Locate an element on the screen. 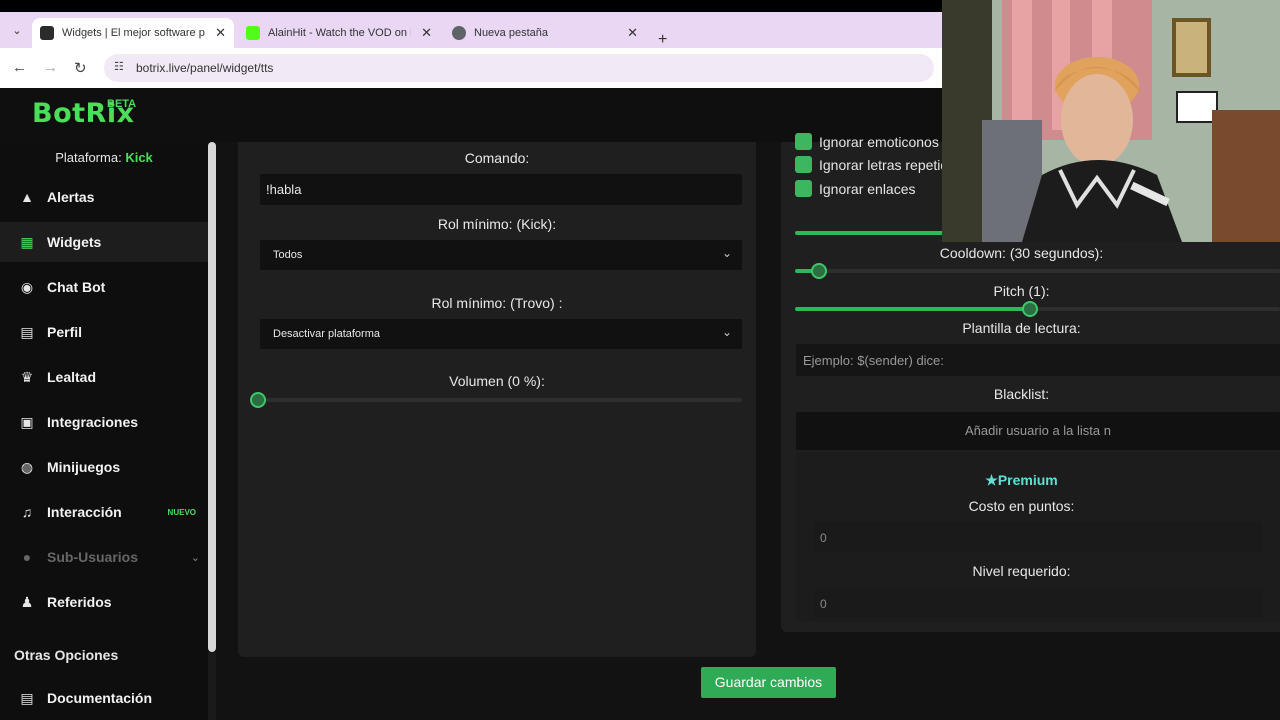 This screenshot has height=720, width=1280. new-tab-button: + is located at coordinates (662, 40).